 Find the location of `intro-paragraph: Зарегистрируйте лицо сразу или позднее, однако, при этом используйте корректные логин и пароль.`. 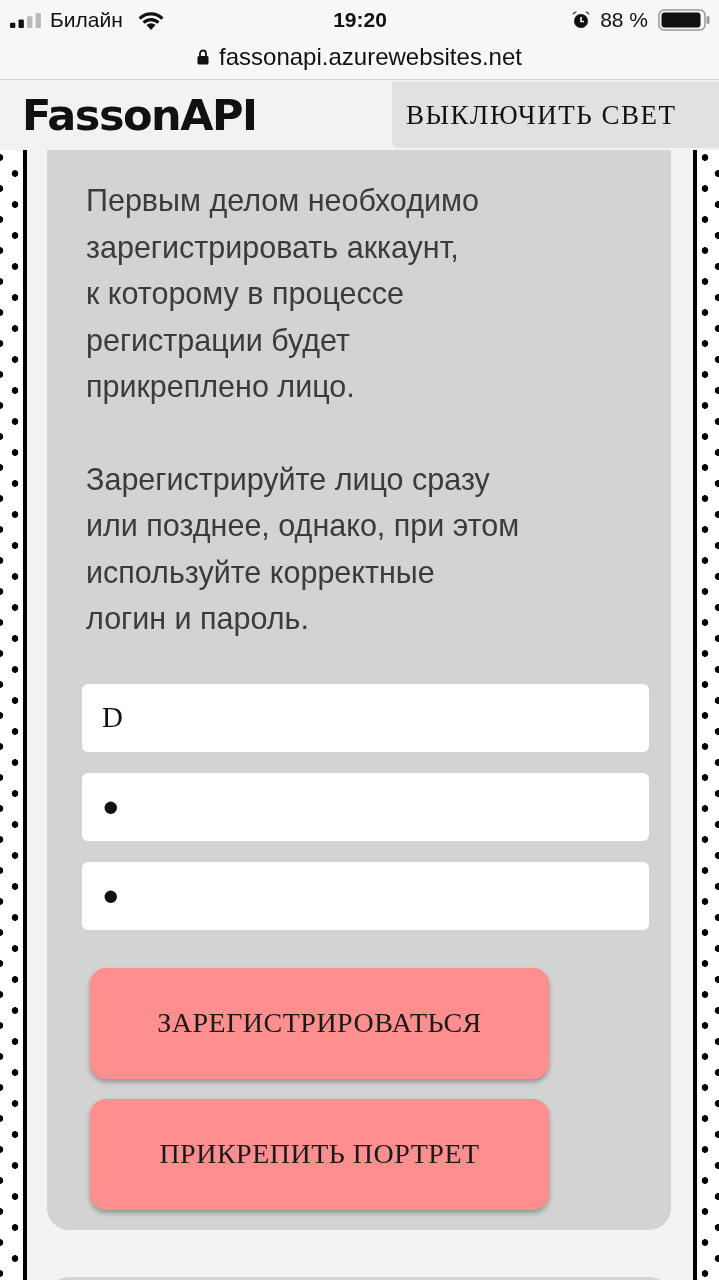

intro-paragraph: Зарегистрируйте лицо сразу или позднее, однако, при этом используйте корректные логин и пароль. is located at coordinates (303, 549).